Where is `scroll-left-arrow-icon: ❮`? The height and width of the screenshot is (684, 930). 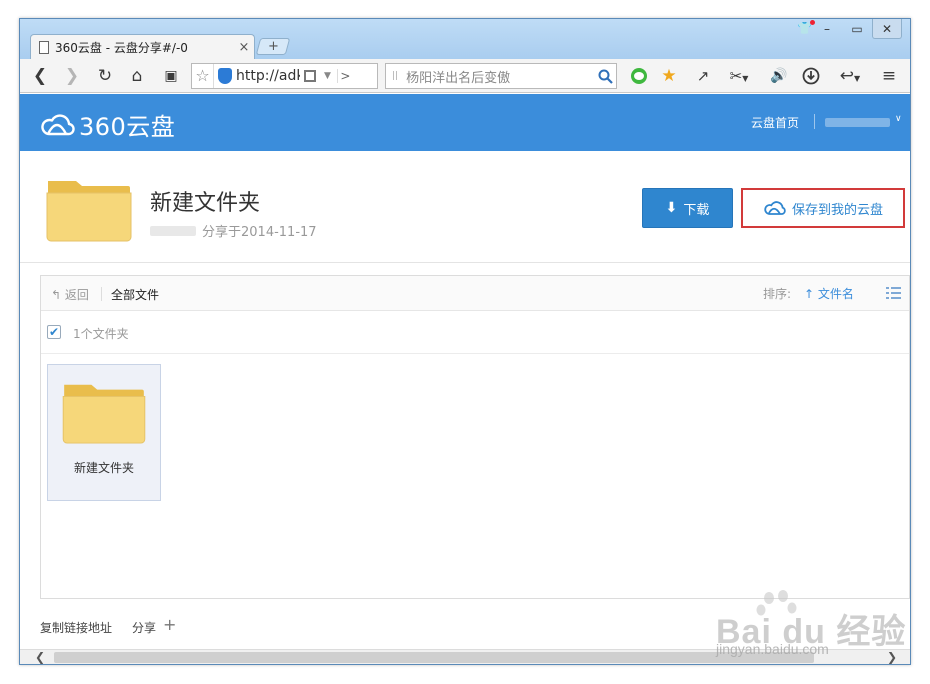
scroll-left-arrow-icon: ❮ is located at coordinates (40, 657).